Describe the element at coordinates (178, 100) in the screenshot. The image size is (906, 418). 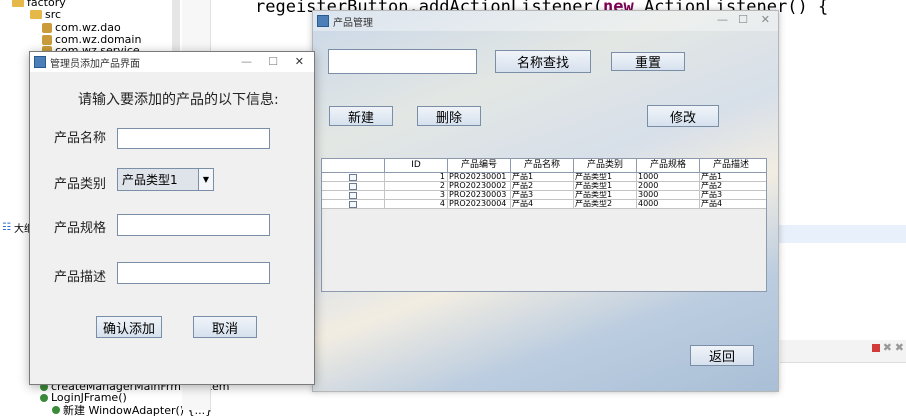
I see `dialog-heading: 请输入要添加的产品的以下信息:` at that location.